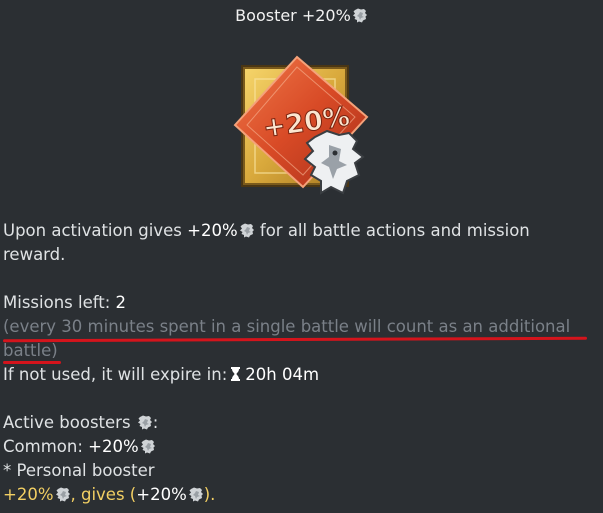 The image size is (603, 513). Describe the element at coordinates (209, 494) in the screenshot. I see `personal-end-text: ).` at that location.